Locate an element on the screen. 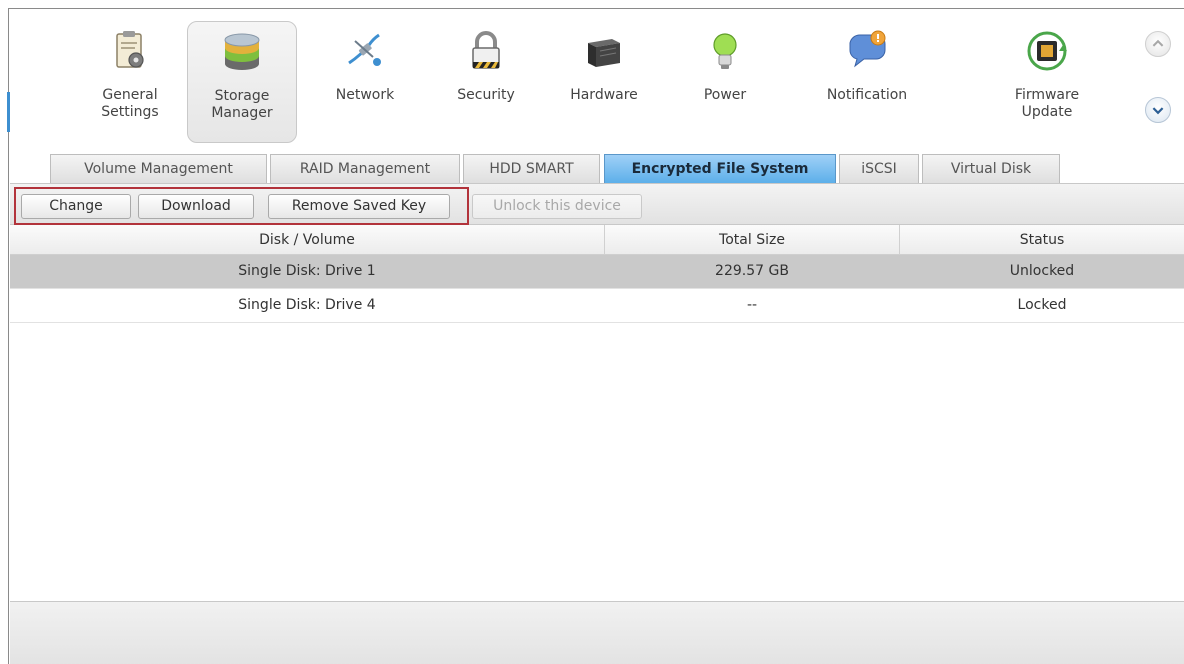  tab-encrypted-file-system: Encrypted File System is located at coordinates (720, 169).